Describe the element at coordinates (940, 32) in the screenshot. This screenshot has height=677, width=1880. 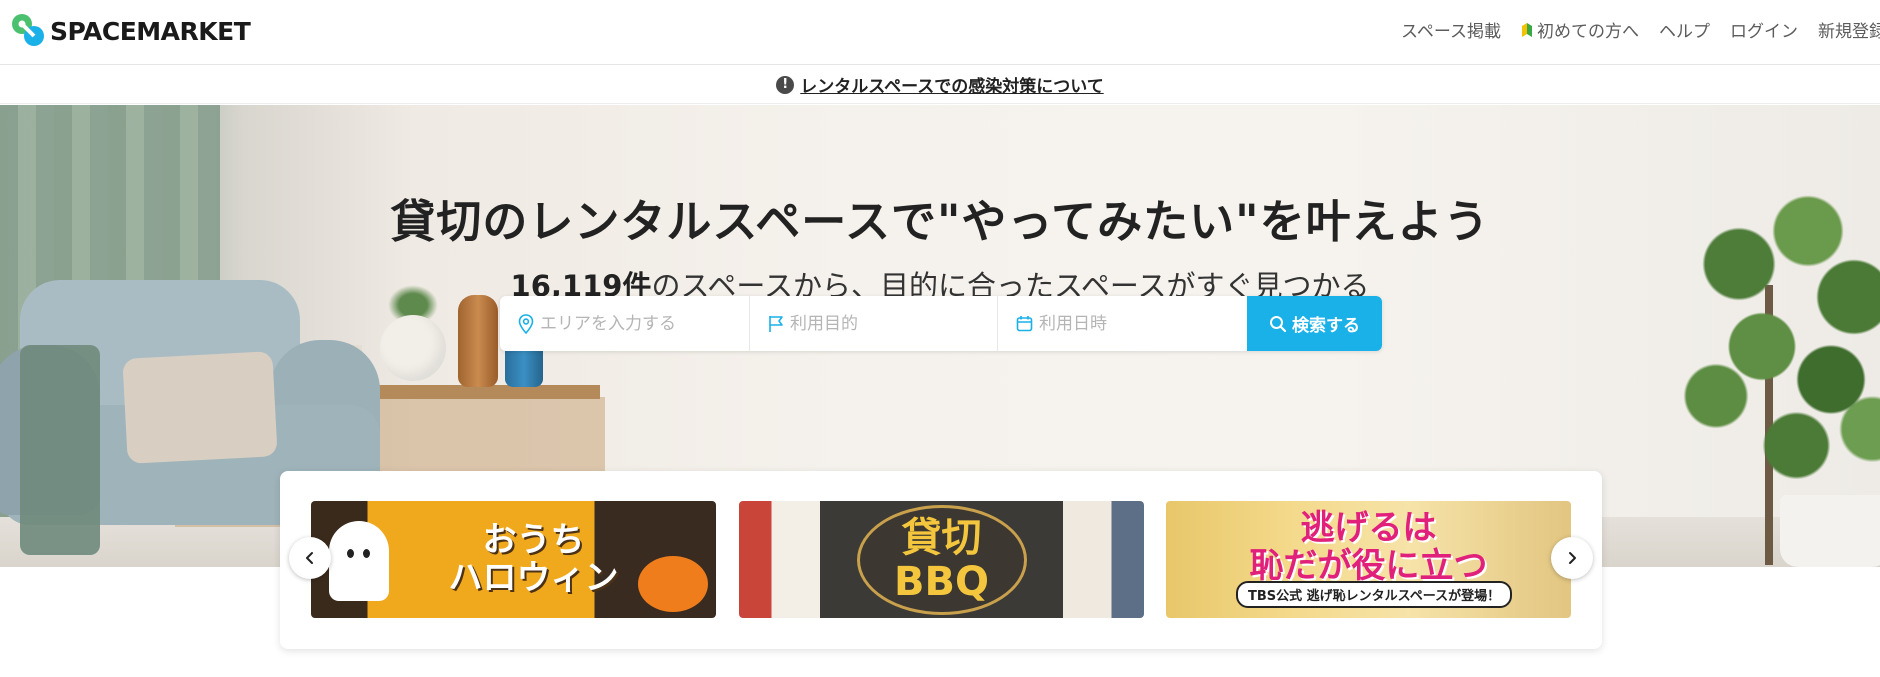
I see `site-header: SPACEMARKET スペース掲載 初めての方へ ヘルプ ログイン 新規登録` at that location.